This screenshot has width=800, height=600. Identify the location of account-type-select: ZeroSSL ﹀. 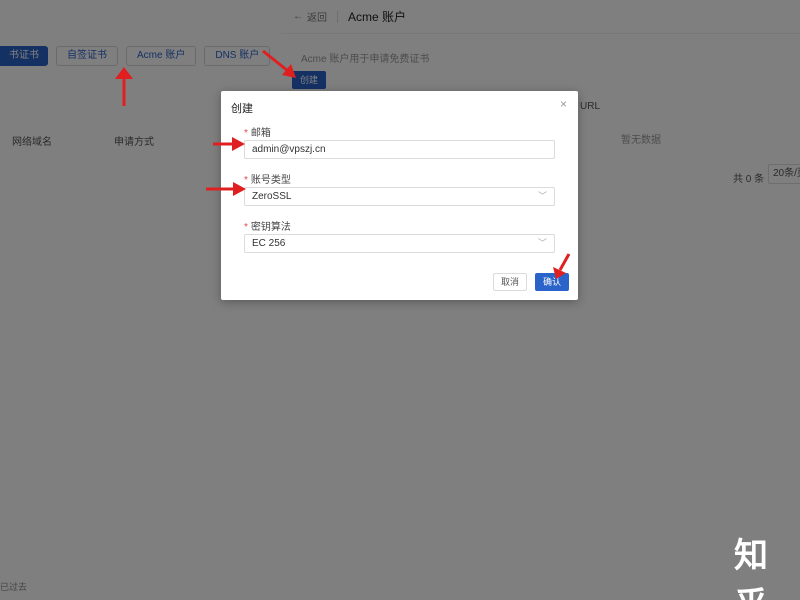
(399, 196).